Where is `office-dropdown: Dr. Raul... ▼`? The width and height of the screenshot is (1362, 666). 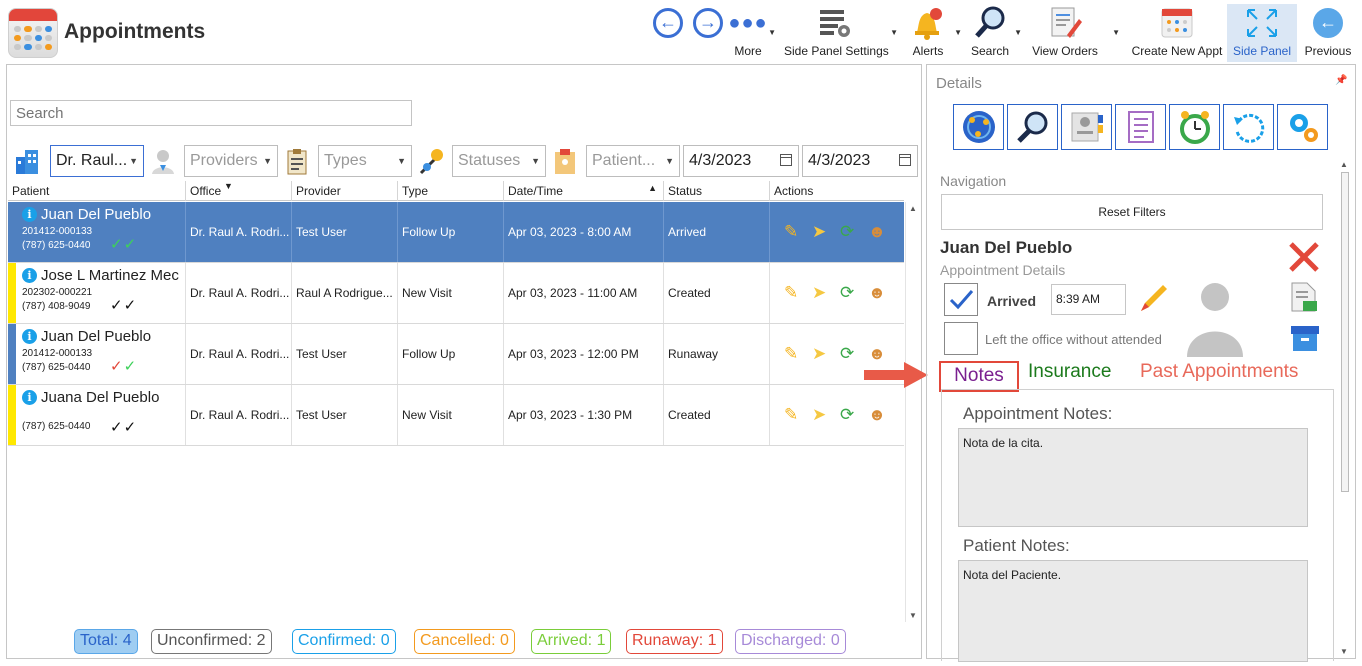 office-dropdown: Dr. Raul... ▼ is located at coordinates (97, 161).